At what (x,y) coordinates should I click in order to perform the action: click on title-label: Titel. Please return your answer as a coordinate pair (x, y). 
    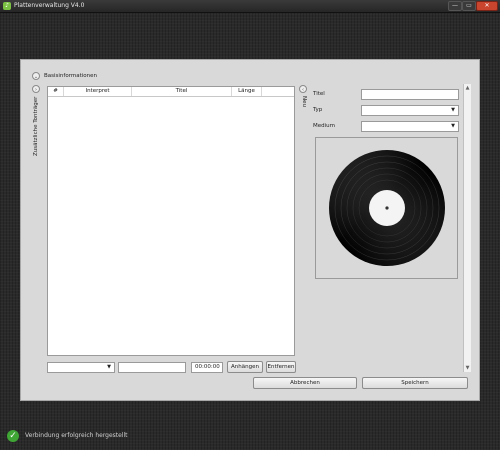
    Looking at the image, I should click on (319, 94).